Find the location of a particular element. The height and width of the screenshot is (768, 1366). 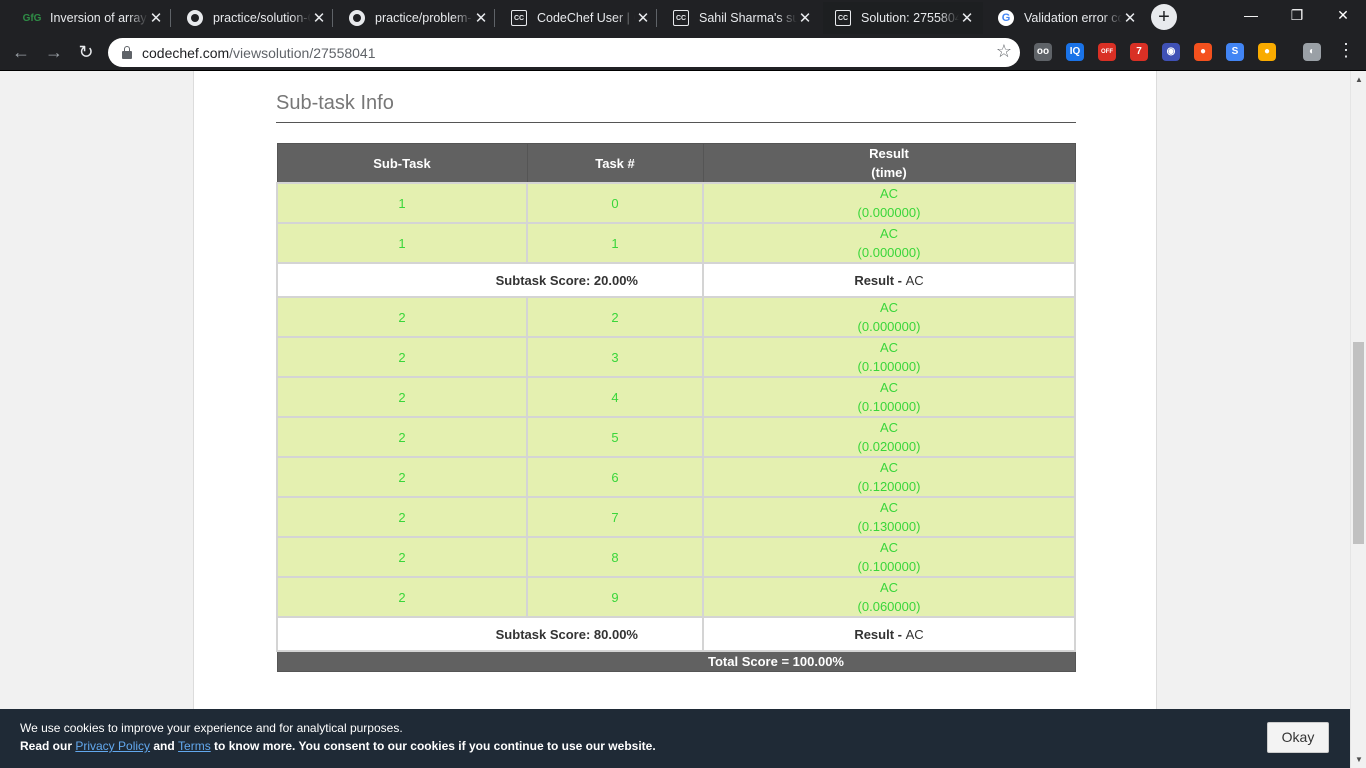

table-row: 2 4 AC (0.100000) is located at coordinates (676, 397).